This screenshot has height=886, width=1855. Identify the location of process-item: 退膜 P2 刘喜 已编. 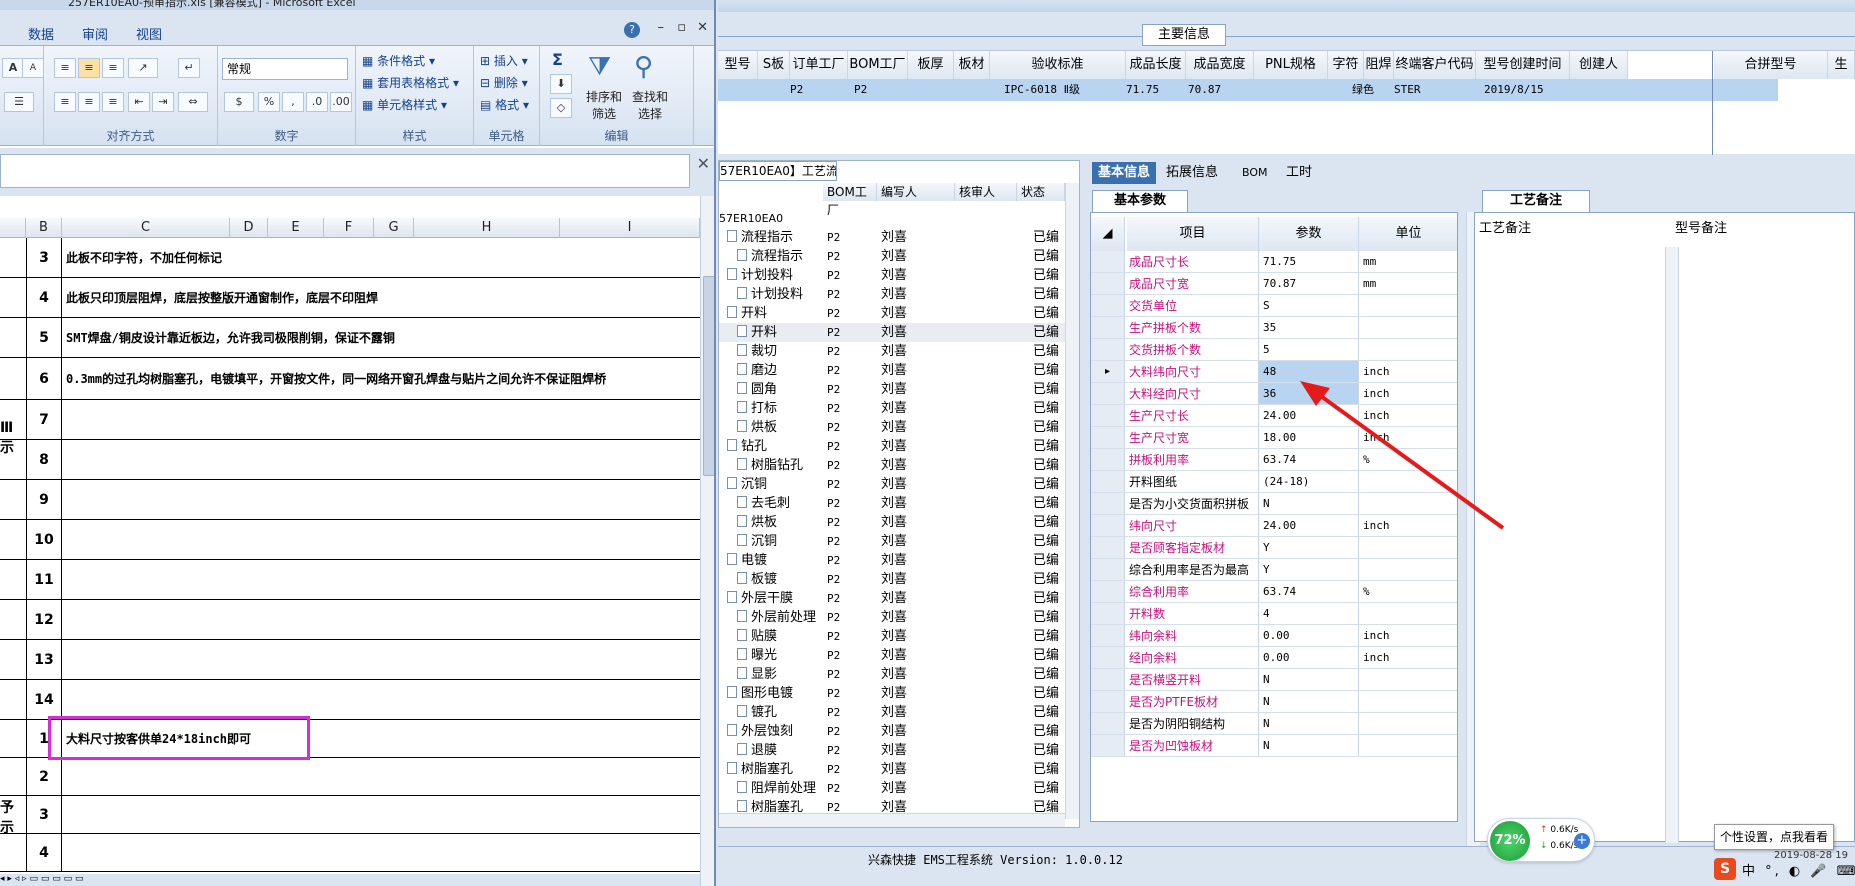
(894, 750).